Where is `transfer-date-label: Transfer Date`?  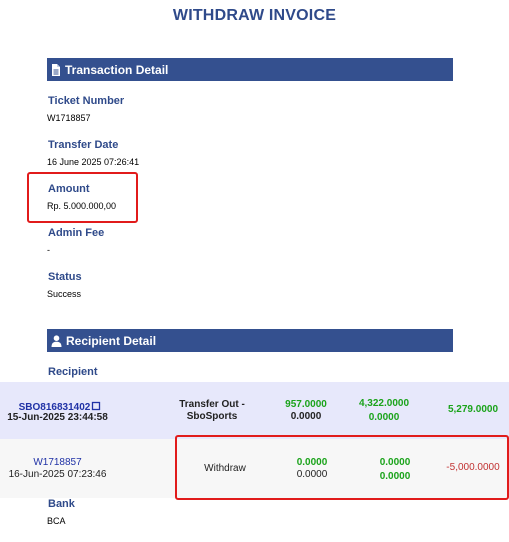
transfer-date-label: Transfer Date is located at coordinates (83, 145).